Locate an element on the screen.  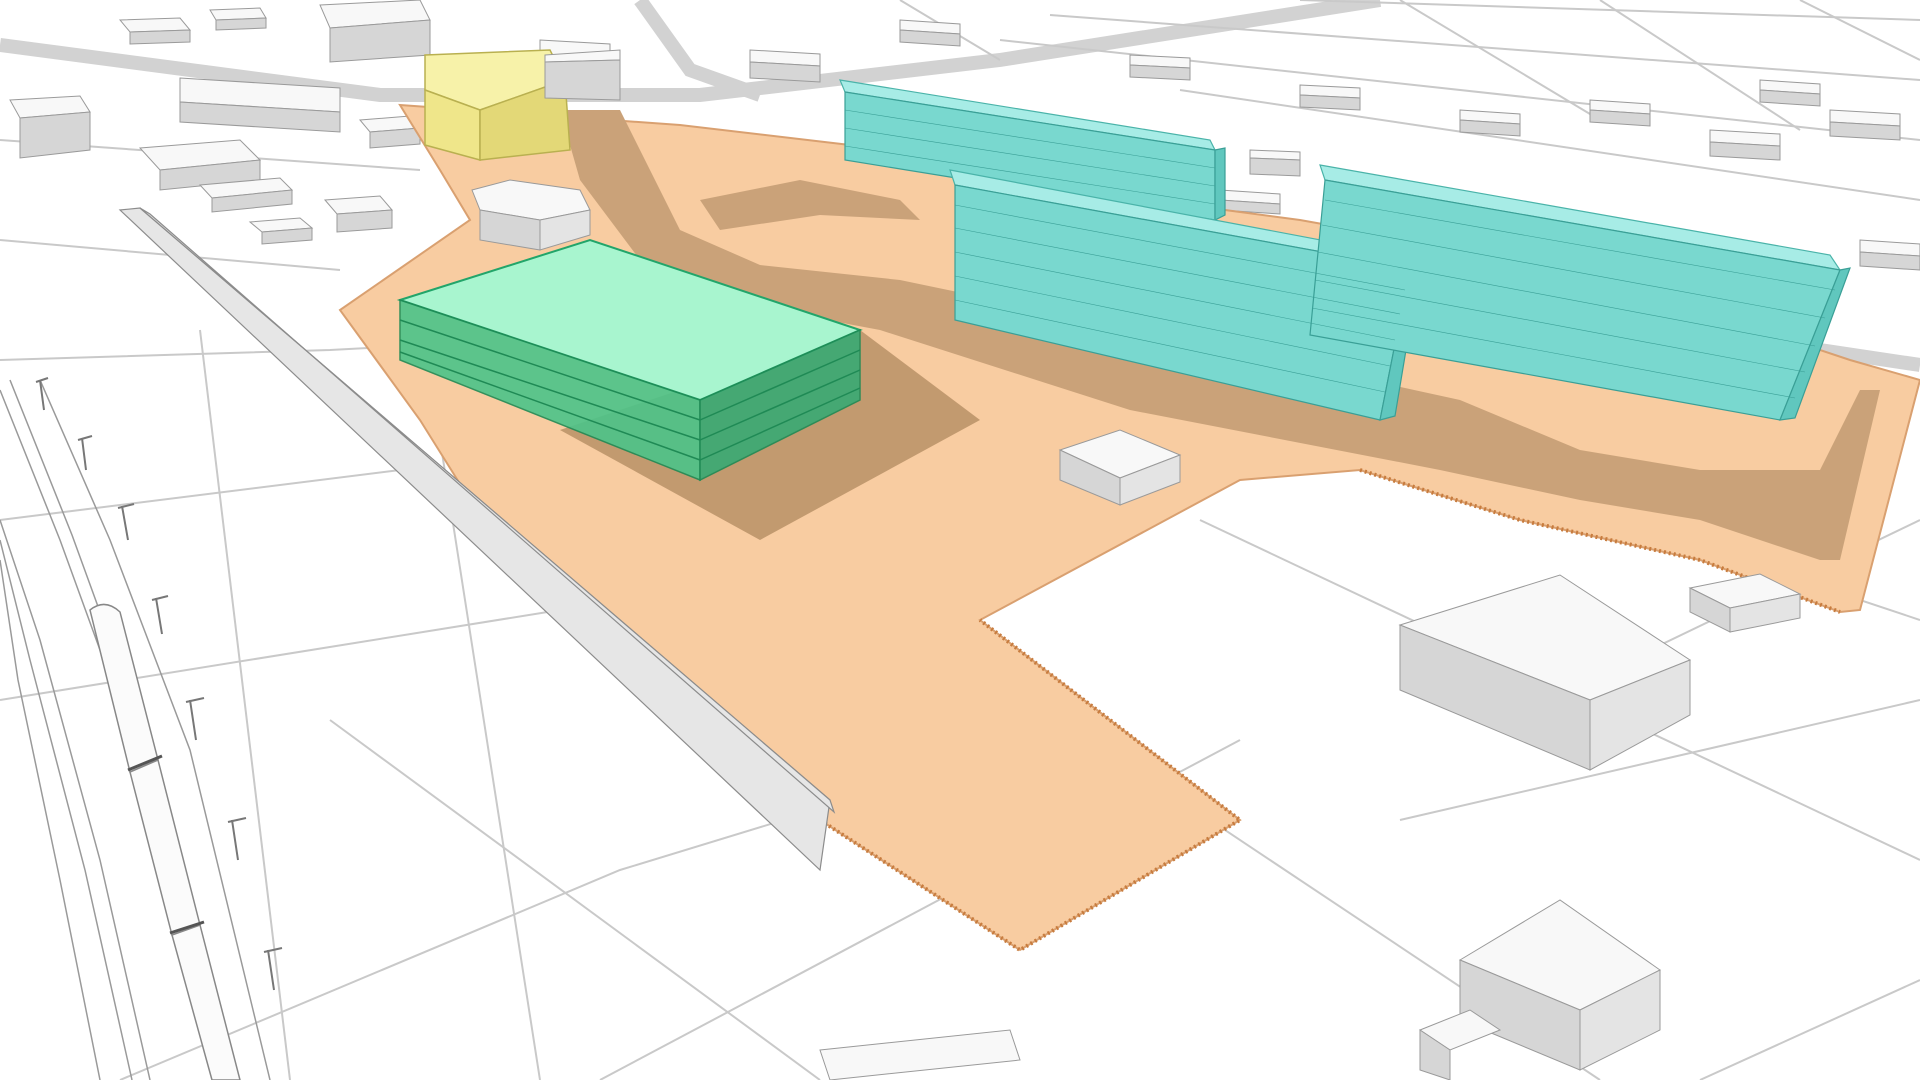
entrance-building is located at coordinates (531, 215).